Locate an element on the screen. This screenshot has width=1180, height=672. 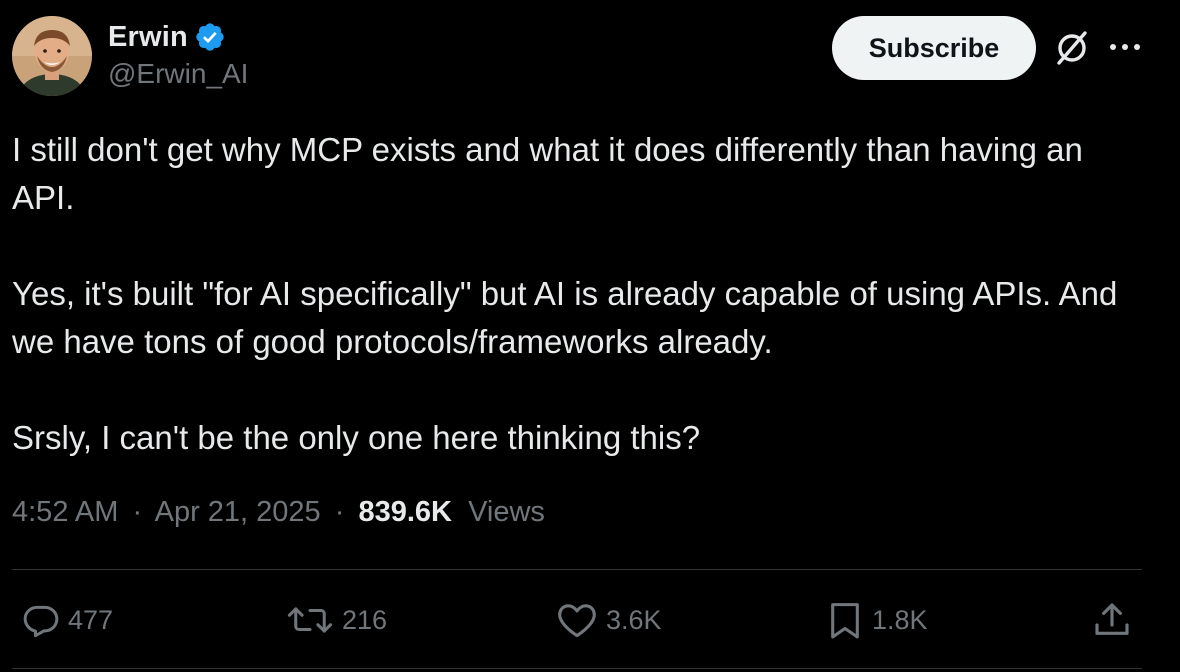
repost-icon is located at coordinates (310, 620).